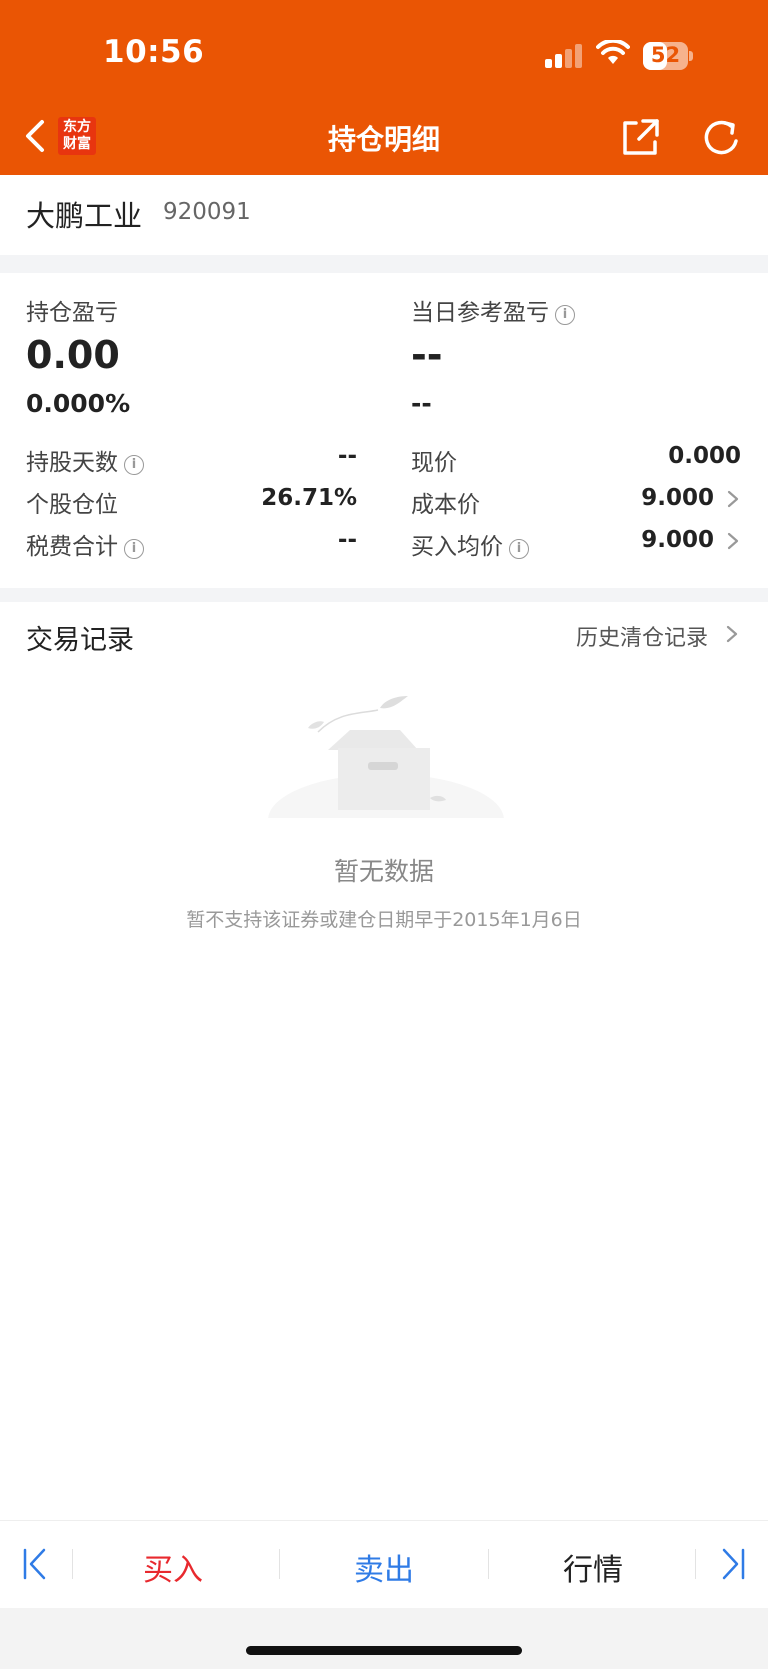 The height and width of the screenshot is (1669, 768). What do you see at coordinates (347, 540) in the screenshot?
I see `fees-total-value: --` at bounding box center [347, 540].